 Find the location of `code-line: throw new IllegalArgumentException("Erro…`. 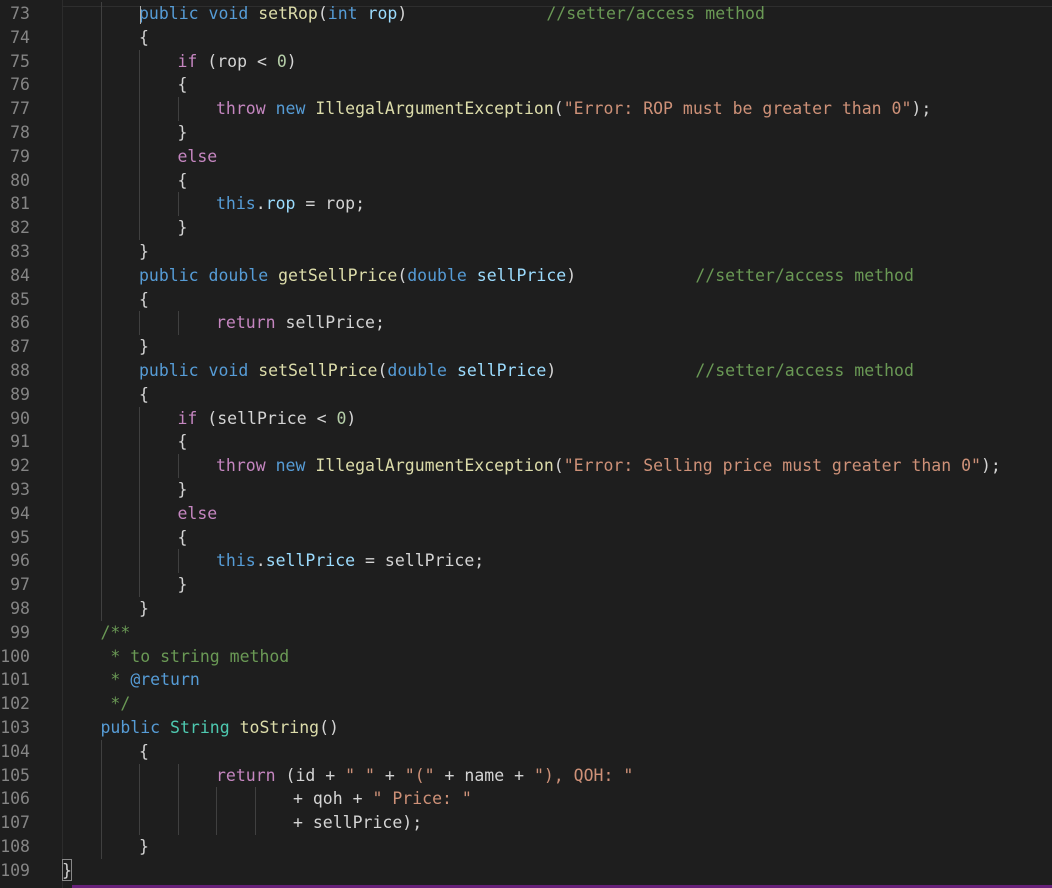

code-line: throw new IllegalArgumentException("Erro… is located at coordinates (557, 466).